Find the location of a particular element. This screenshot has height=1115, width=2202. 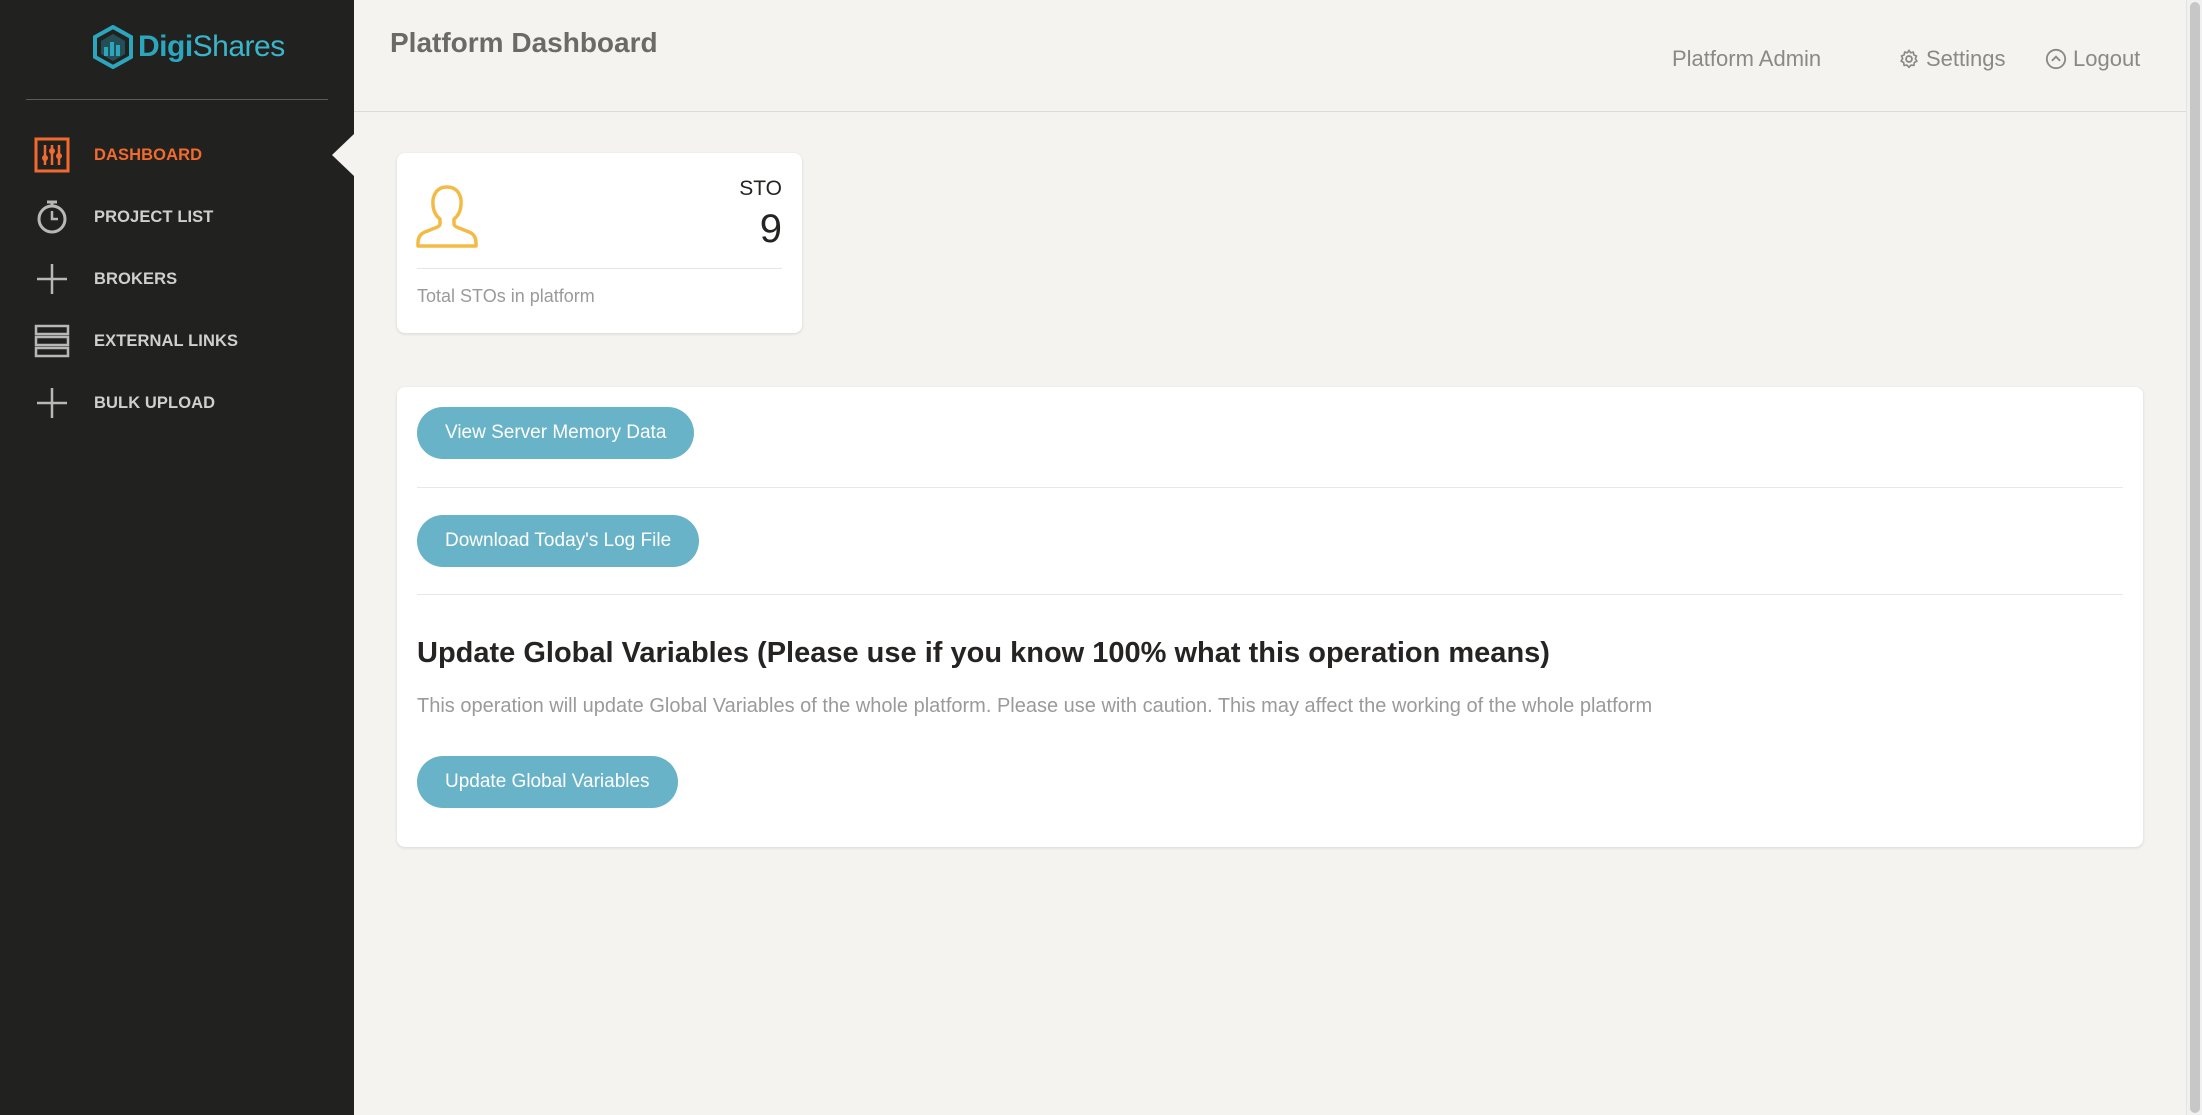

scrollbar-thumb is located at coordinates (2195, 557).